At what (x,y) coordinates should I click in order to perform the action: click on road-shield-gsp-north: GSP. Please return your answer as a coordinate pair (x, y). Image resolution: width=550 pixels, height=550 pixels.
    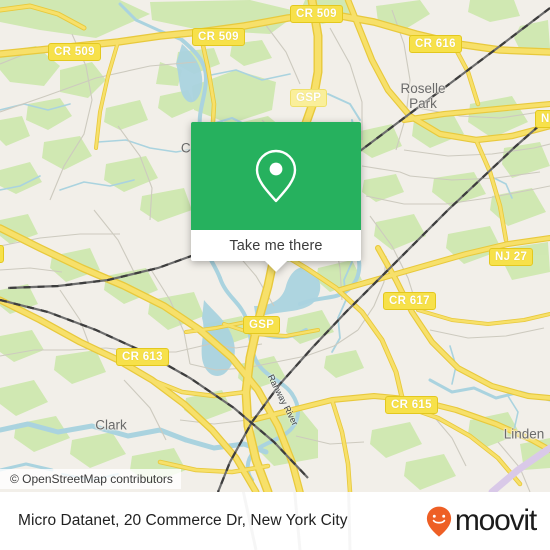
    Looking at the image, I should click on (309, 98).